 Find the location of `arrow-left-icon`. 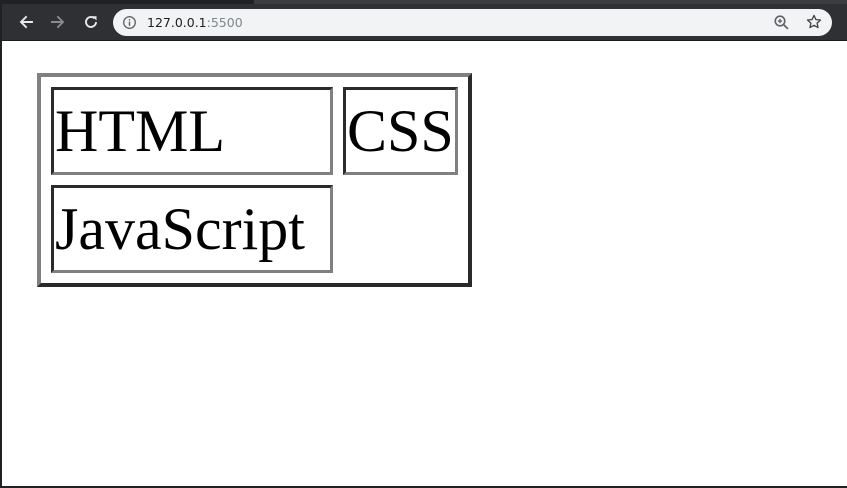

arrow-left-icon is located at coordinates (26, 22).